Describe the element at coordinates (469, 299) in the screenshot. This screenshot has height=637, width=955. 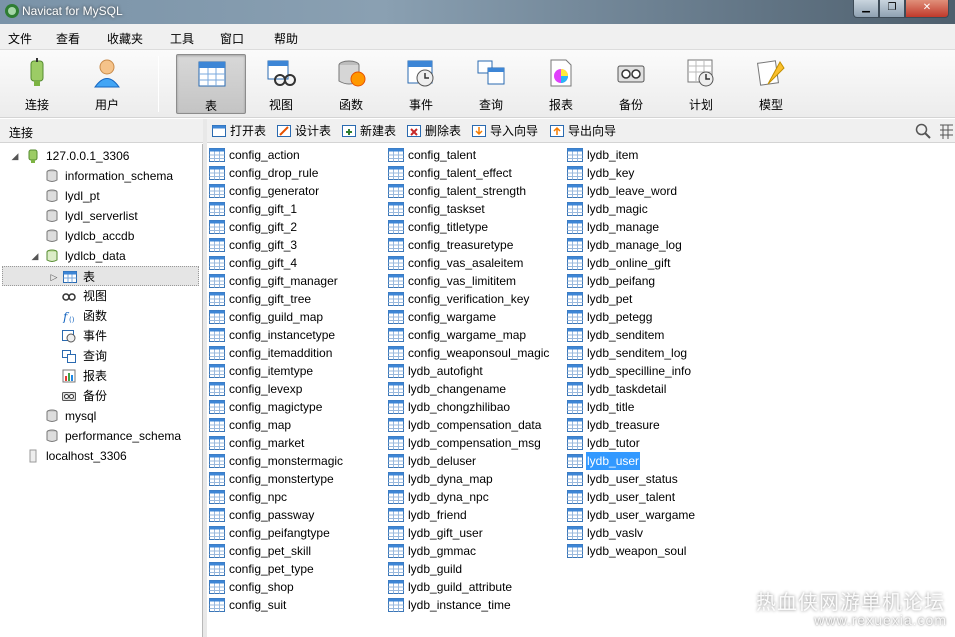
I see `table-name: config_verification_key` at that location.